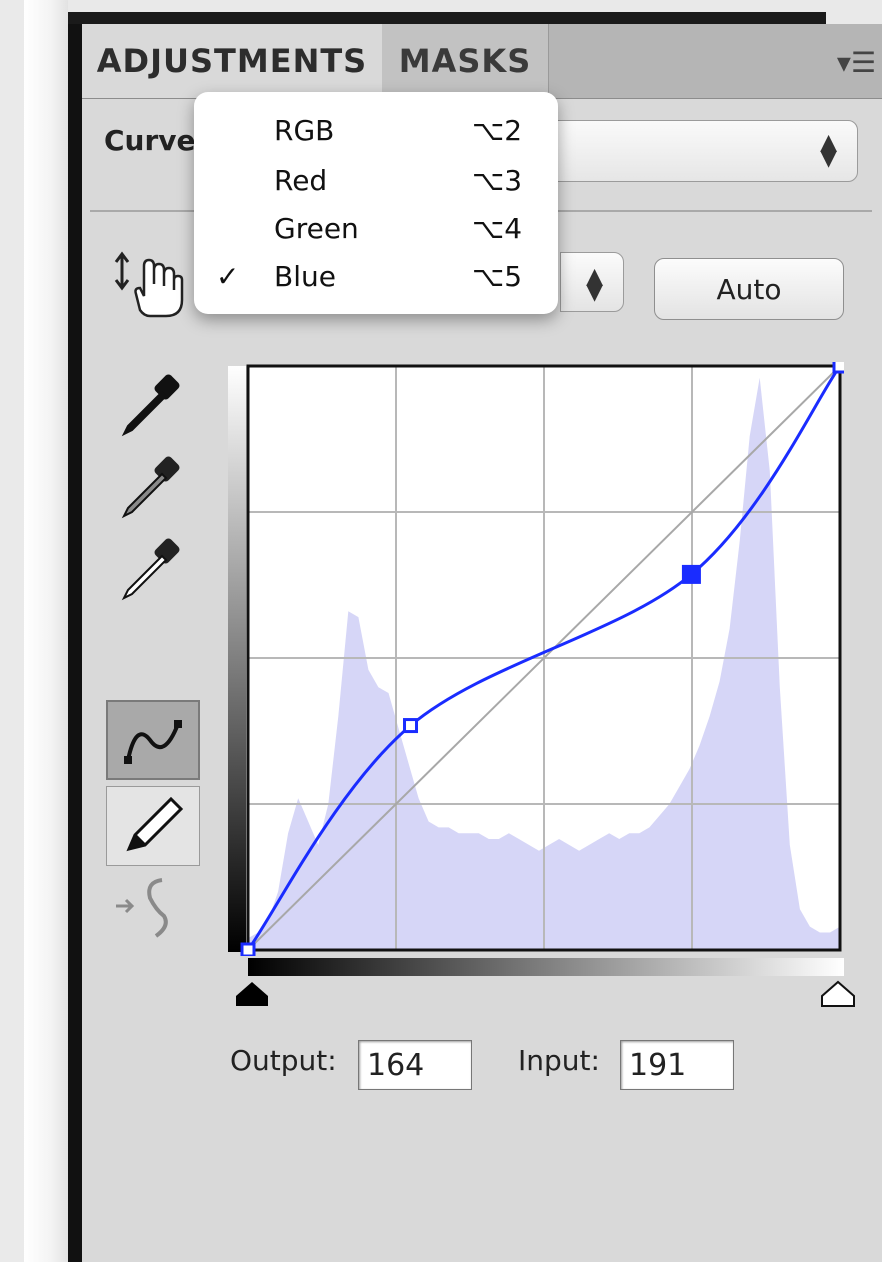  I want to click on panel-menu-icon: ▾☰, so click(856, 62).